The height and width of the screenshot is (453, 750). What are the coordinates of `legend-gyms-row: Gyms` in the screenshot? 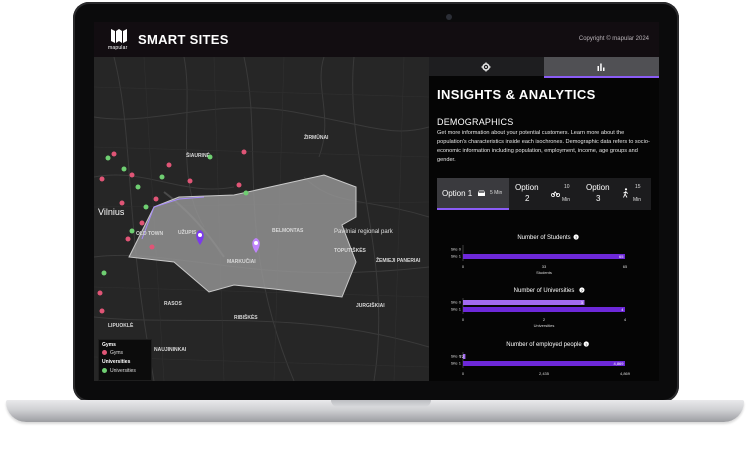 It's located at (112, 353).